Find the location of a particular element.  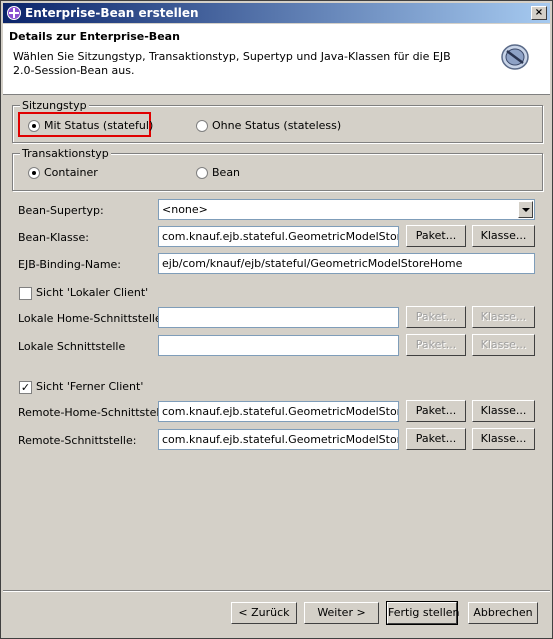

next-button: Weiter > is located at coordinates (341, 613).